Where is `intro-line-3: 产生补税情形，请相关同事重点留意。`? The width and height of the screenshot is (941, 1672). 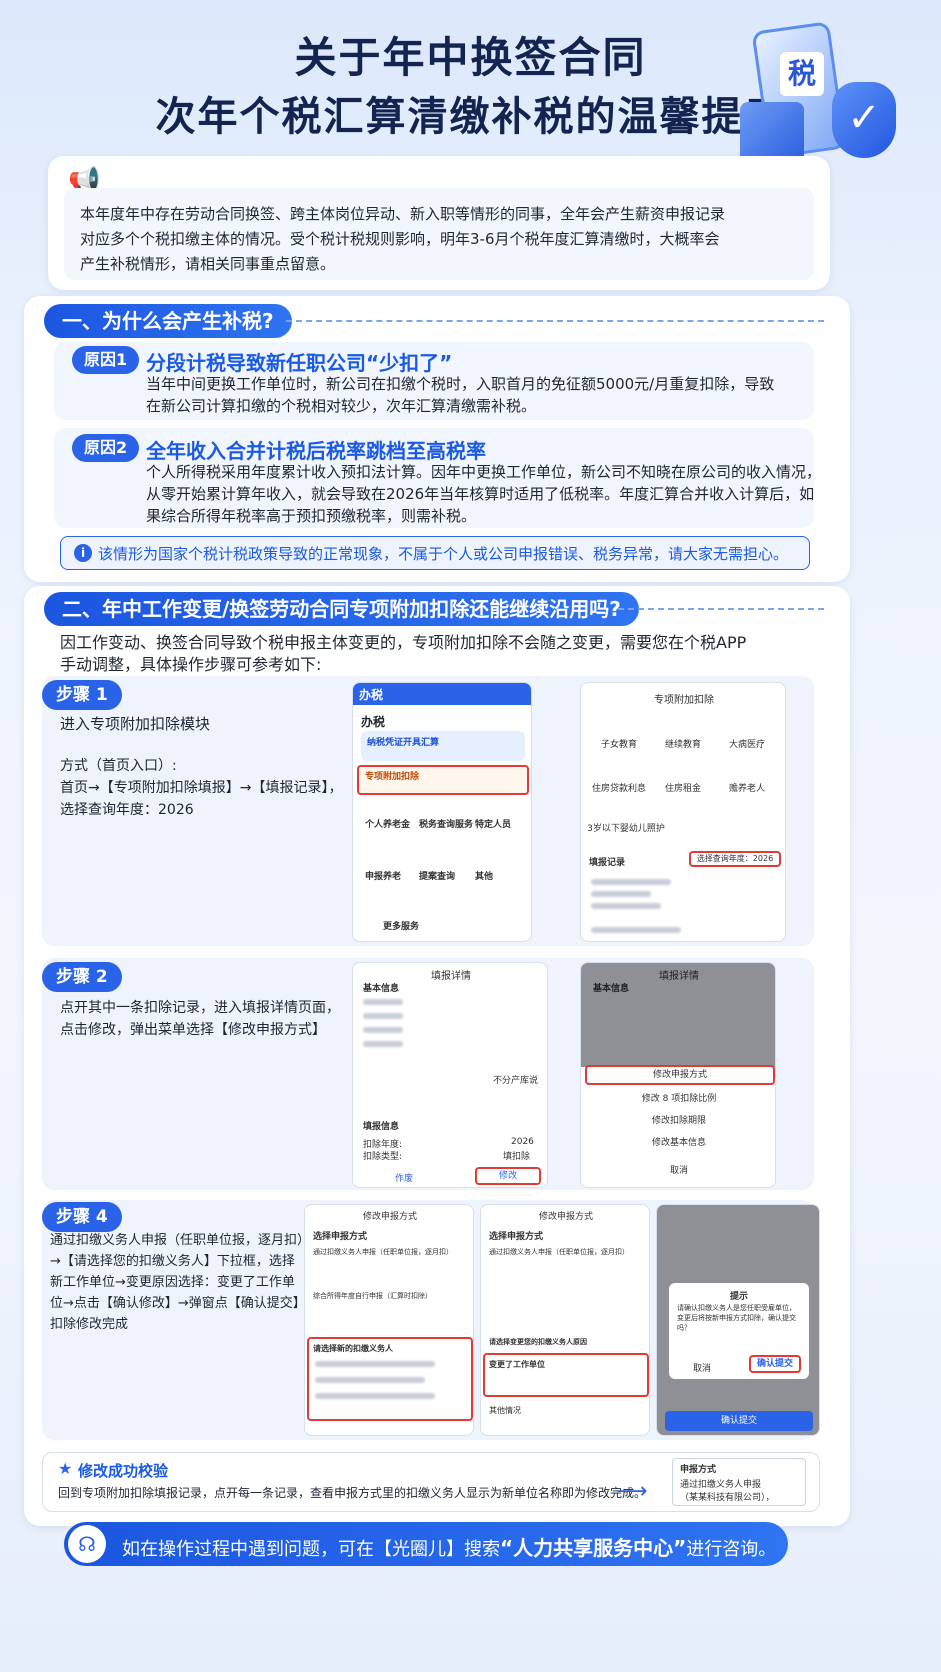 intro-line-3: 产生补税情形，请相关同事重点留意。 is located at coordinates (208, 264).